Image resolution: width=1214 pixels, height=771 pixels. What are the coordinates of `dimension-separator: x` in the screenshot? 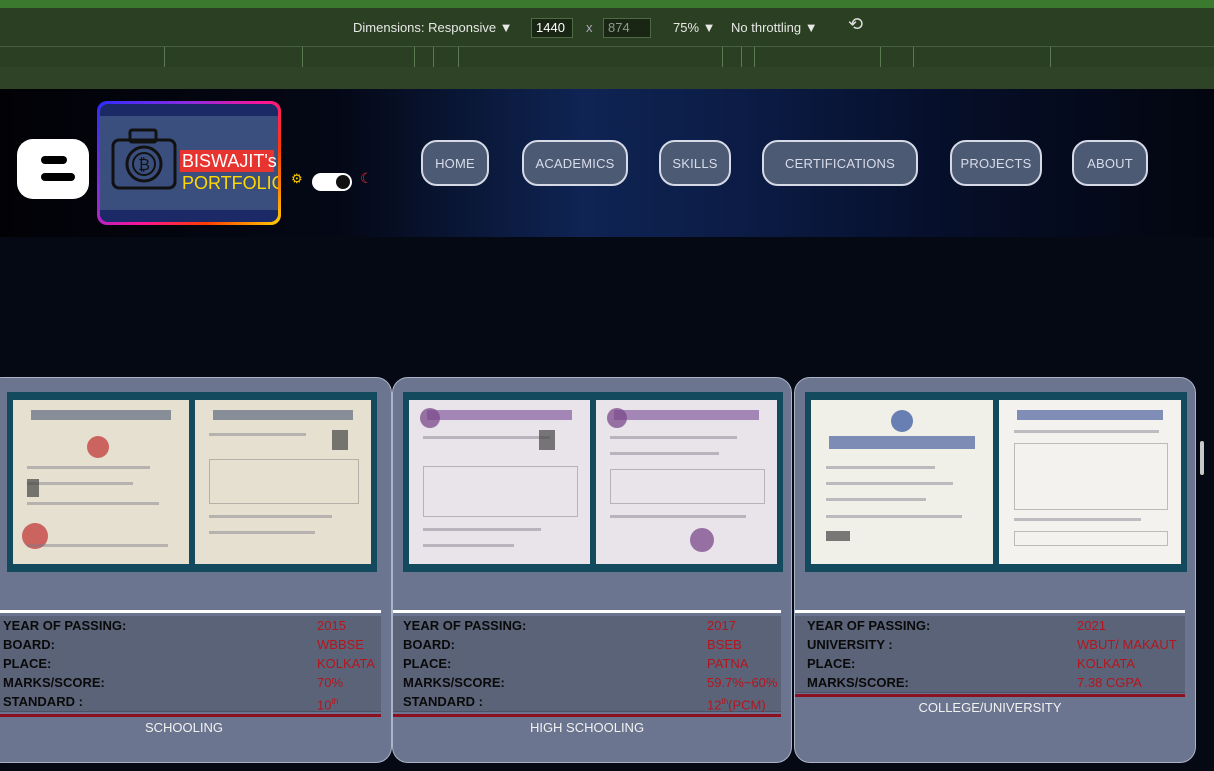 It's located at (589, 27).